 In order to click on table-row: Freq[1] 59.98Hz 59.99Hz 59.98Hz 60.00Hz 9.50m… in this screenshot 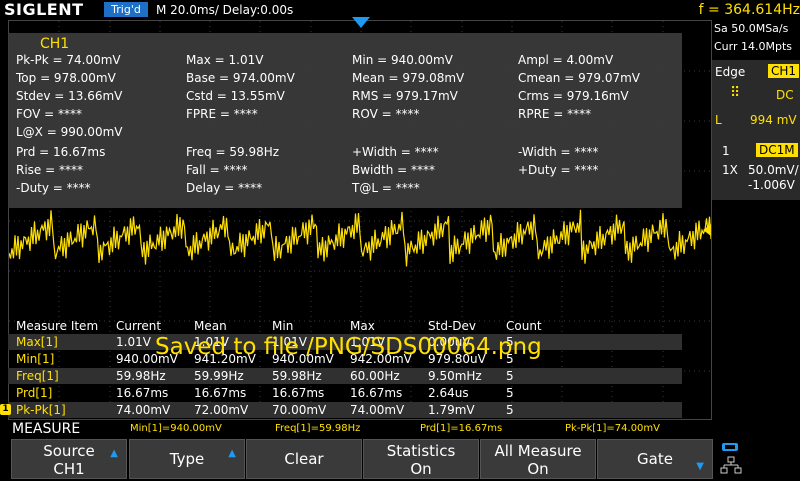, I will do `click(345, 376)`.